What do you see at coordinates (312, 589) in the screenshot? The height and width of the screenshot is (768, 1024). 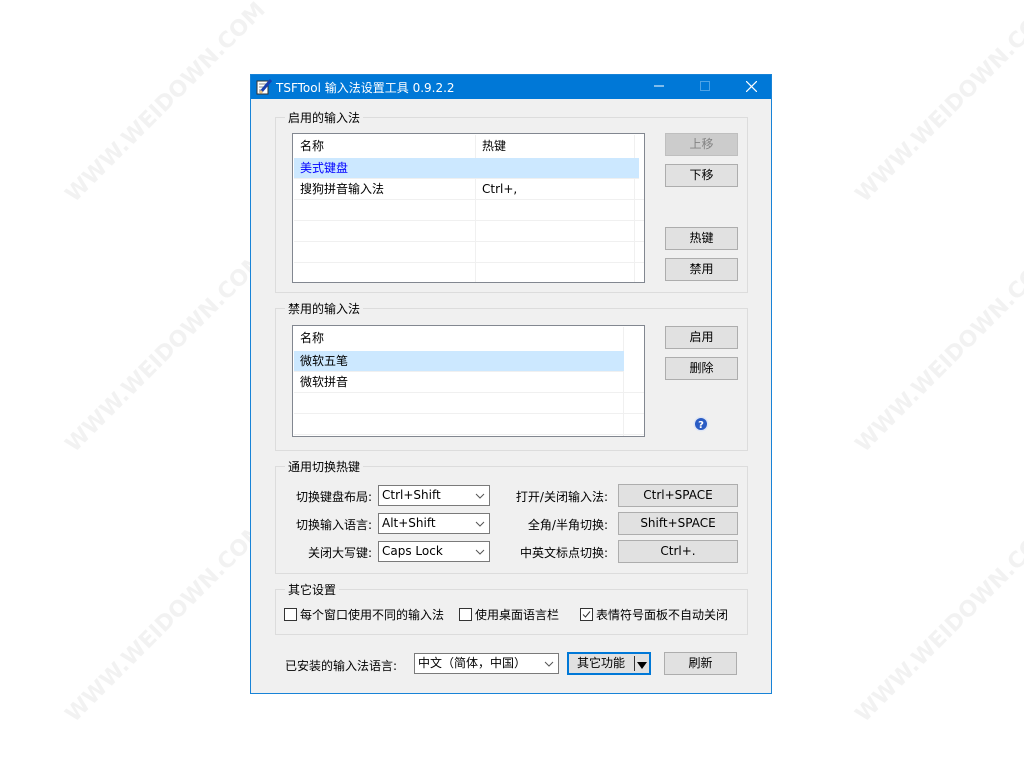 I see `other-settings-group-label: 其它设置` at bounding box center [312, 589].